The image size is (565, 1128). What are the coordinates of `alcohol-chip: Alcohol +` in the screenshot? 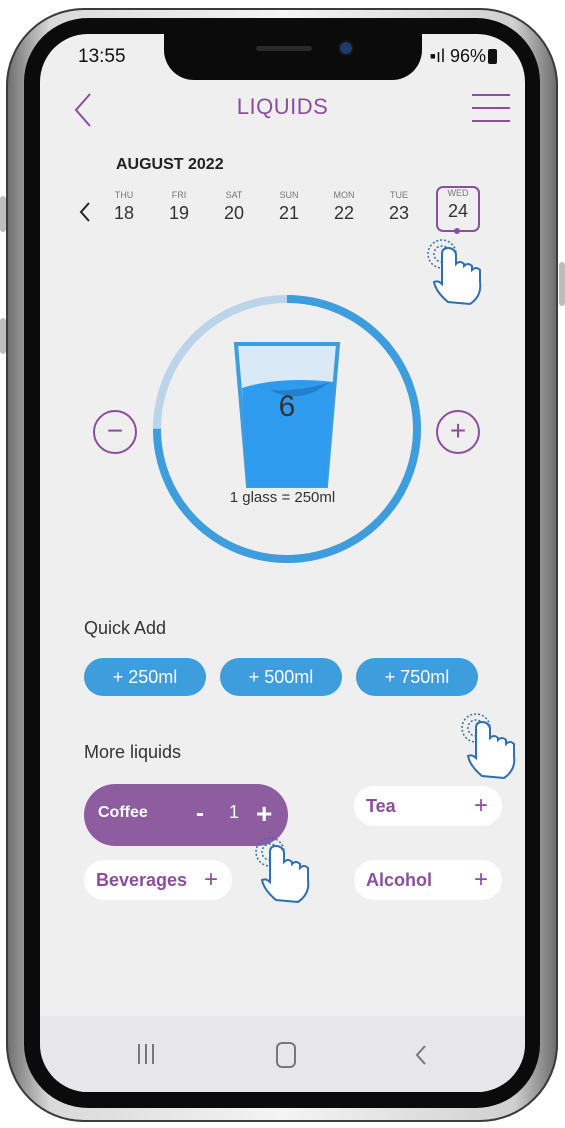 It's located at (428, 880).